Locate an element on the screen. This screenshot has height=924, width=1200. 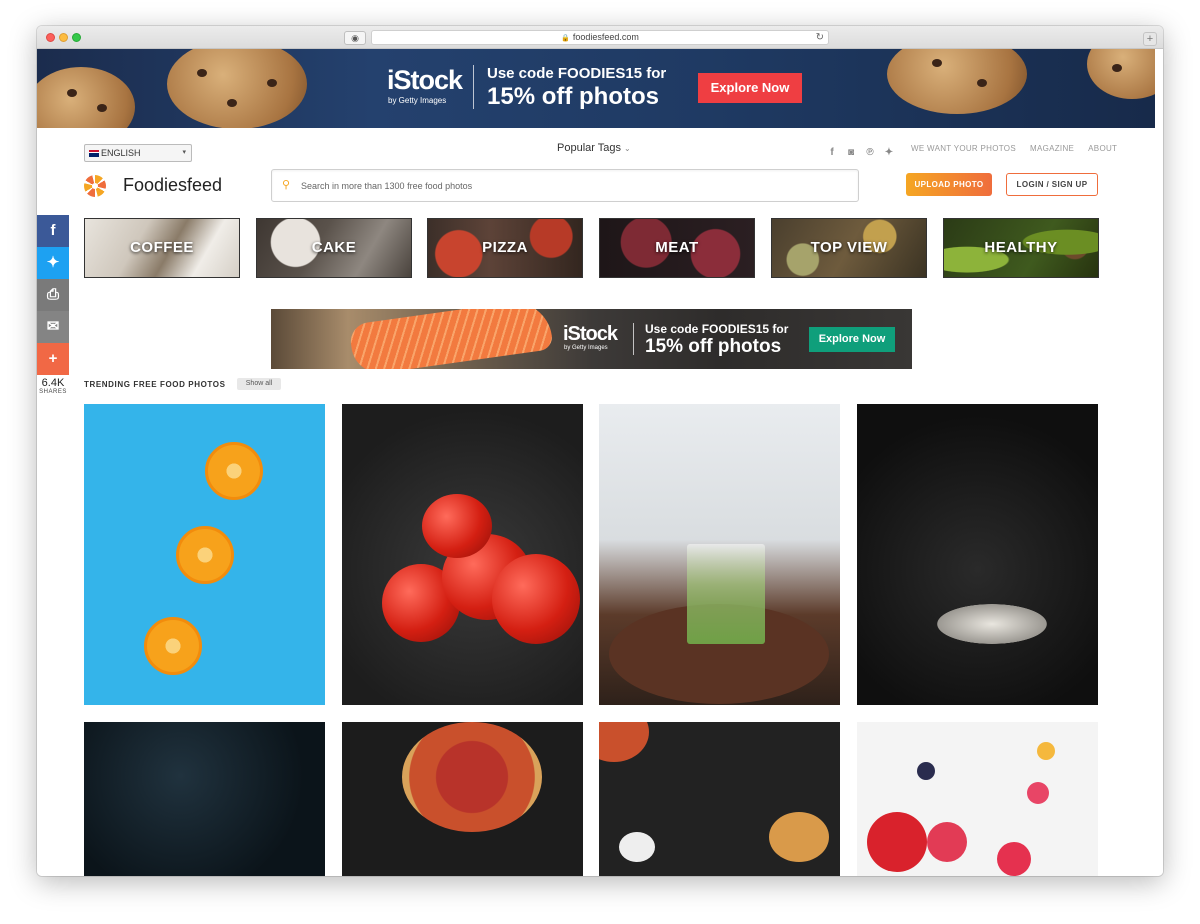
category-top-view: TOP VIEW is located at coordinates (849, 248).